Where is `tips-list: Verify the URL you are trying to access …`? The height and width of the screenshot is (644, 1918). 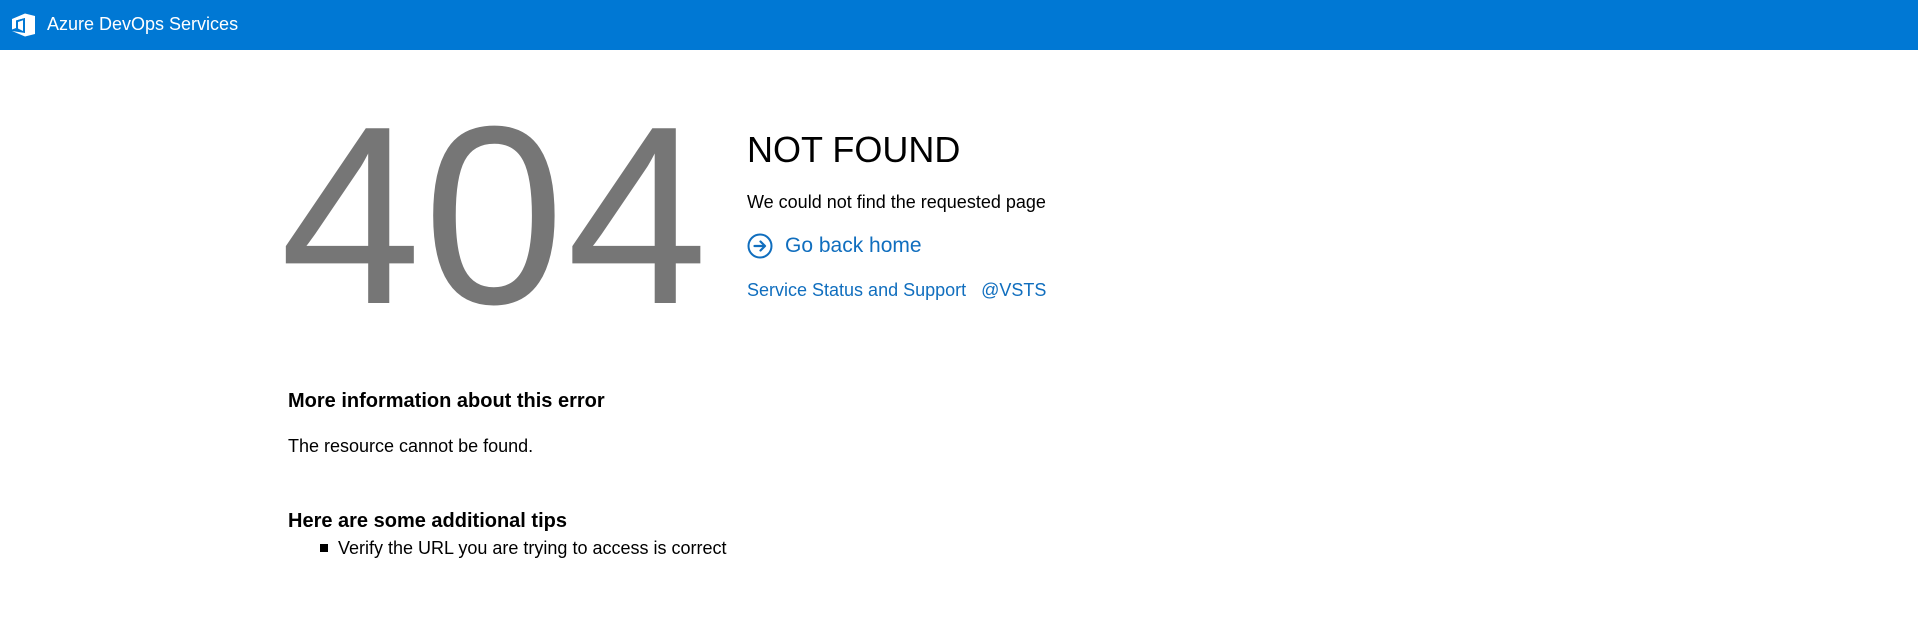 tips-list: Verify the URL you are trying to access … is located at coordinates (523, 548).